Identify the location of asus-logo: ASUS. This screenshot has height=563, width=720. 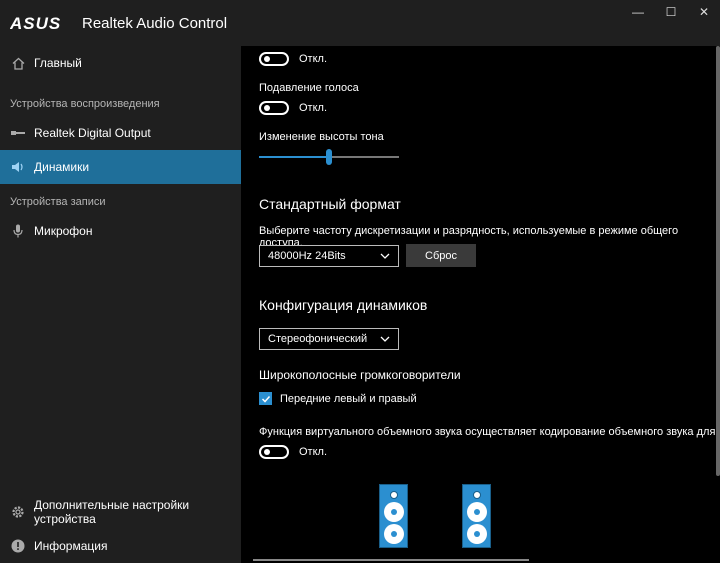
(35, 23).